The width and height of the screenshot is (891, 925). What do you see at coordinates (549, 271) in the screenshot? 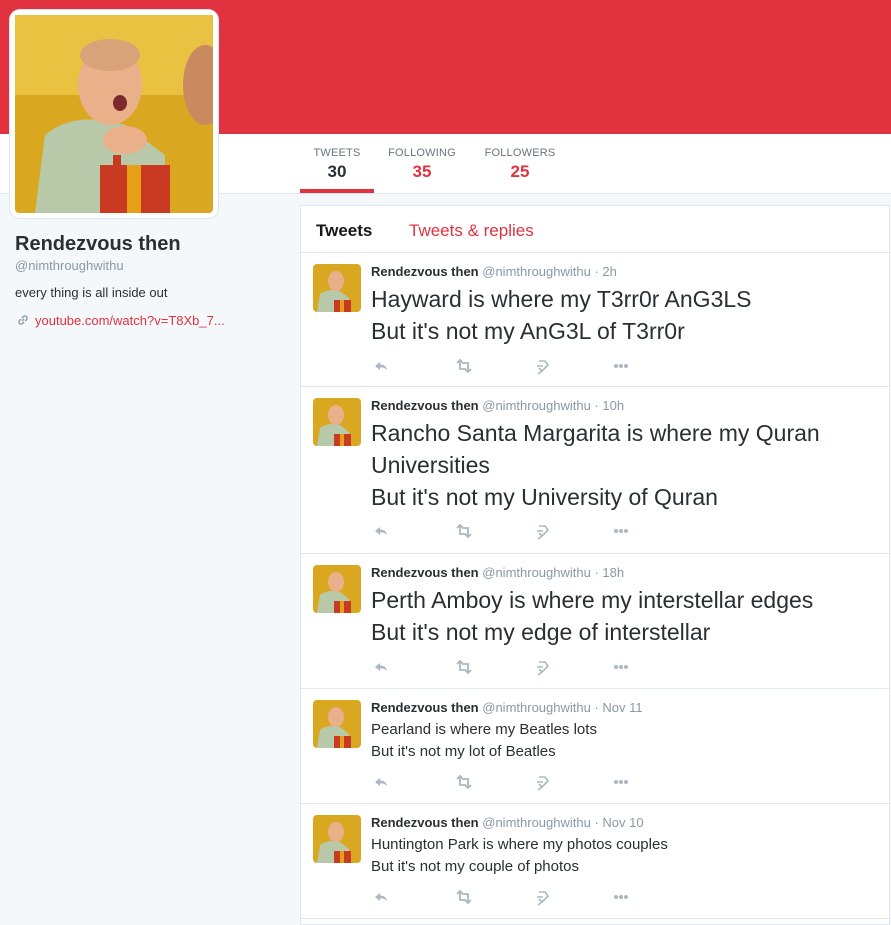
I see `tweet-meta: @nimthroughwithu · 2h` at bounding box center [549, 271].